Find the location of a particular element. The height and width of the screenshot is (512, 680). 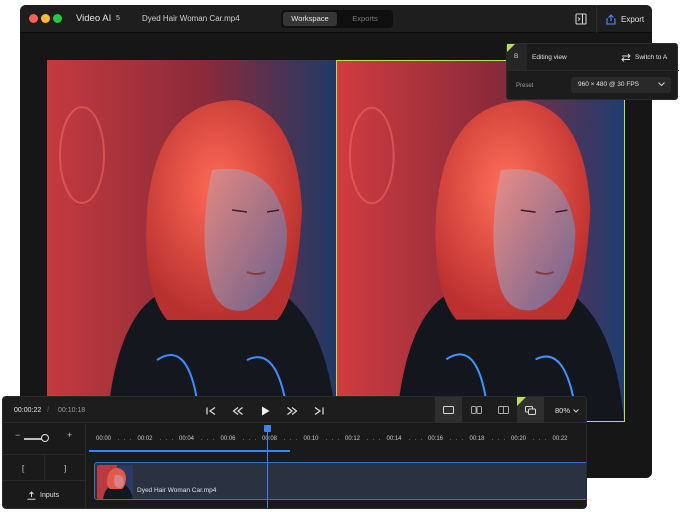

clip-thumbnail is located at coordinates (115, 482).